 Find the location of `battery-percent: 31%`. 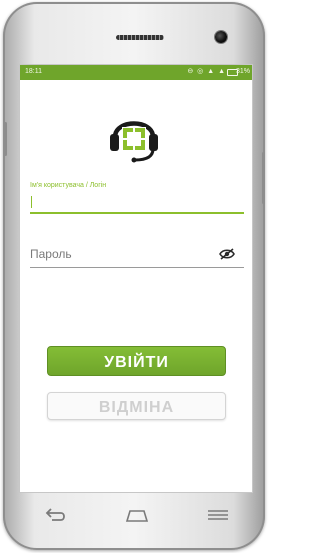

battery-percent: 31% is located at coordinates (242, 71).